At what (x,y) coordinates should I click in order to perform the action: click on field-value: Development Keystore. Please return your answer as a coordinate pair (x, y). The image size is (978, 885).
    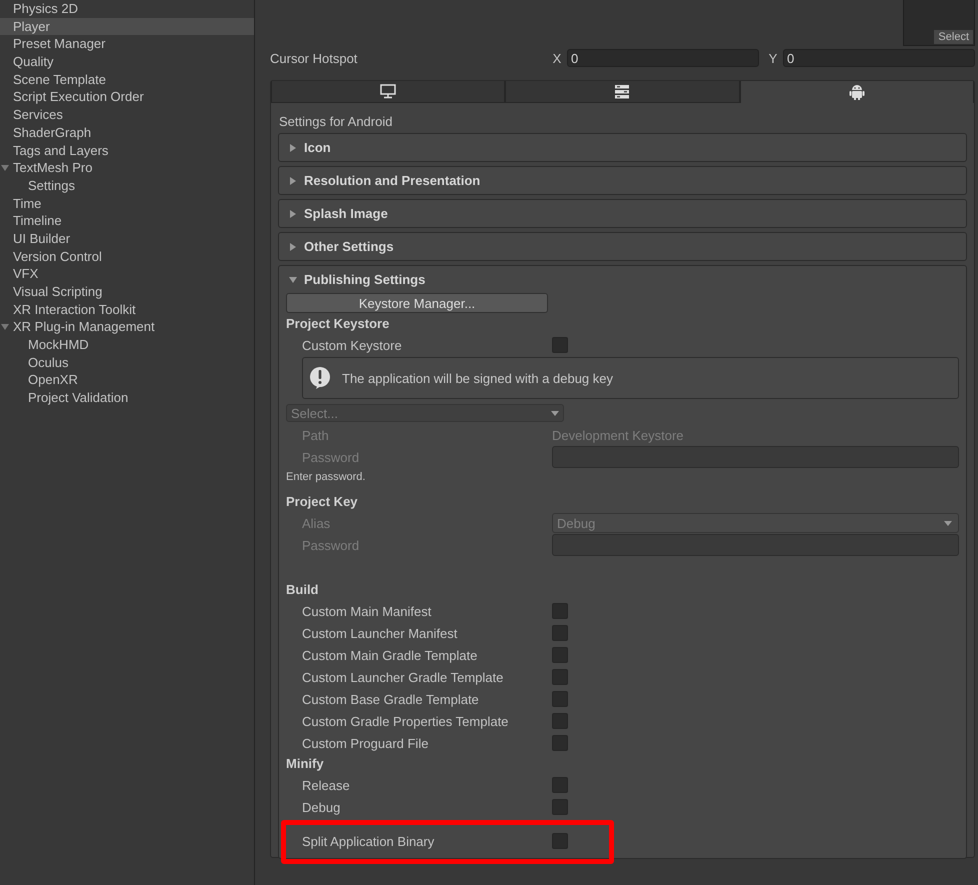
    Looking at the image, I should click on (618, 435).